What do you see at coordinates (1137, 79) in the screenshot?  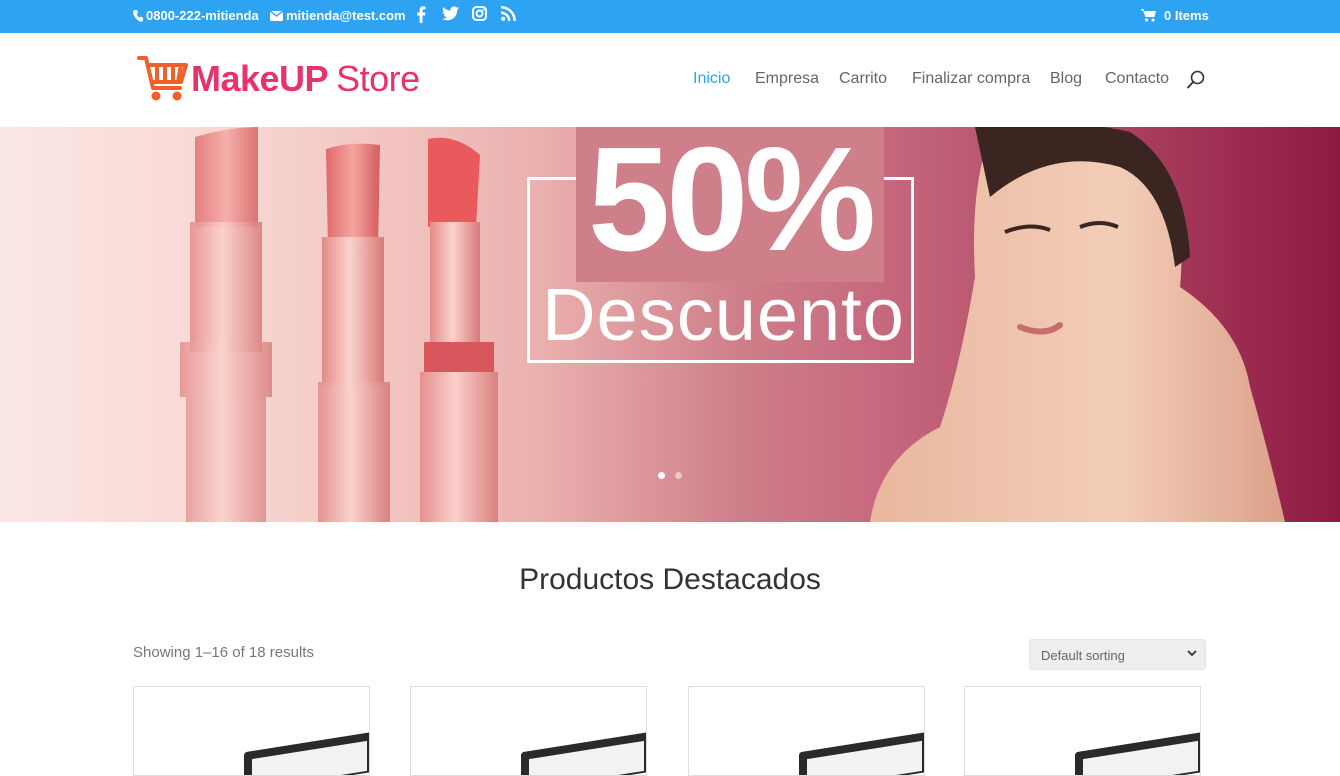 I see `nav-contacto: Contacto` at bounding box center [1137, 79].